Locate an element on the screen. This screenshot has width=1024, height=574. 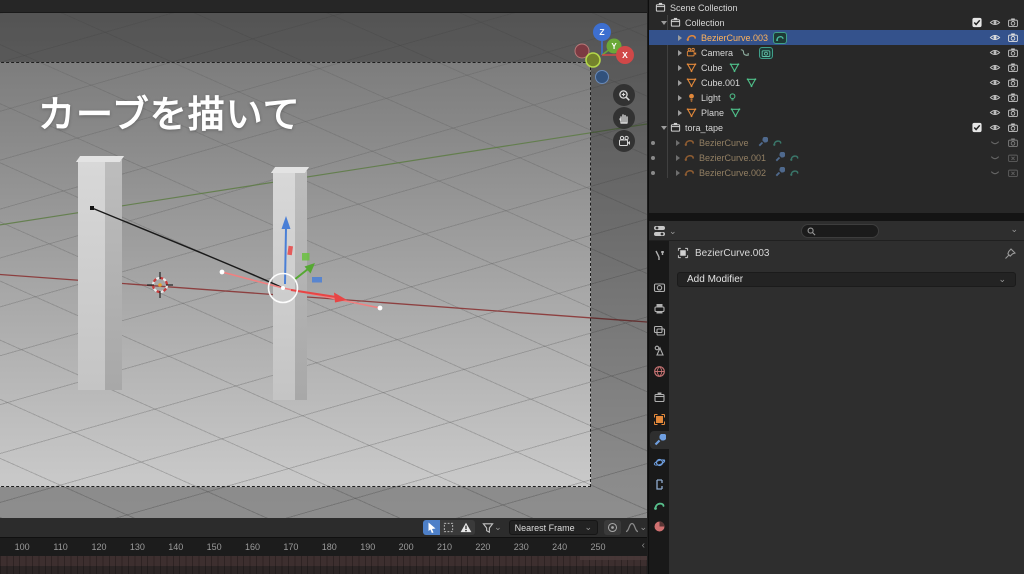
axis-x-label: X is located at coordinates (625, 55).